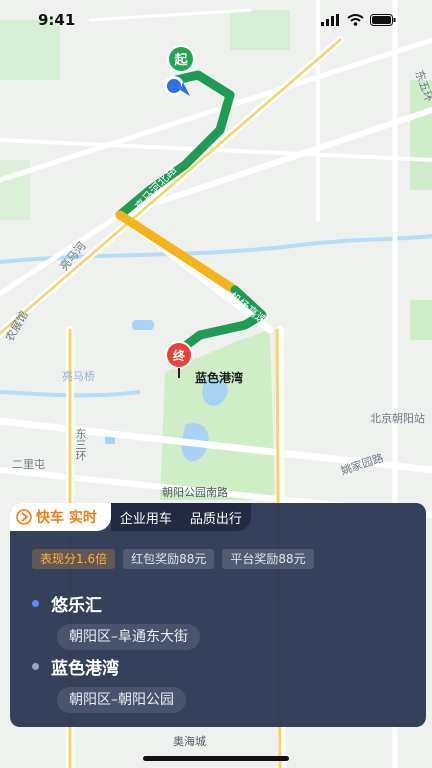 Image resolution: width=432 pixels, height=768 pixels. I want to click on tab-enterprise: 企业用车, so click(146, 517).